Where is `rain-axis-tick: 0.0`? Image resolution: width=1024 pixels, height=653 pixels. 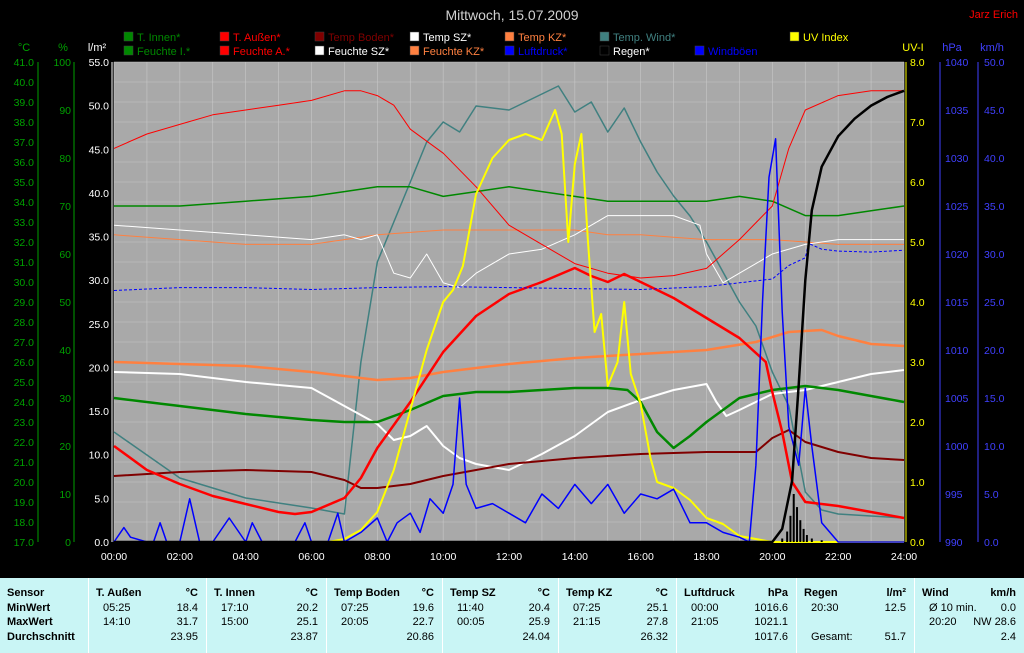 rain-axis-tick: 0.0 is located at coordinates (101, 543).